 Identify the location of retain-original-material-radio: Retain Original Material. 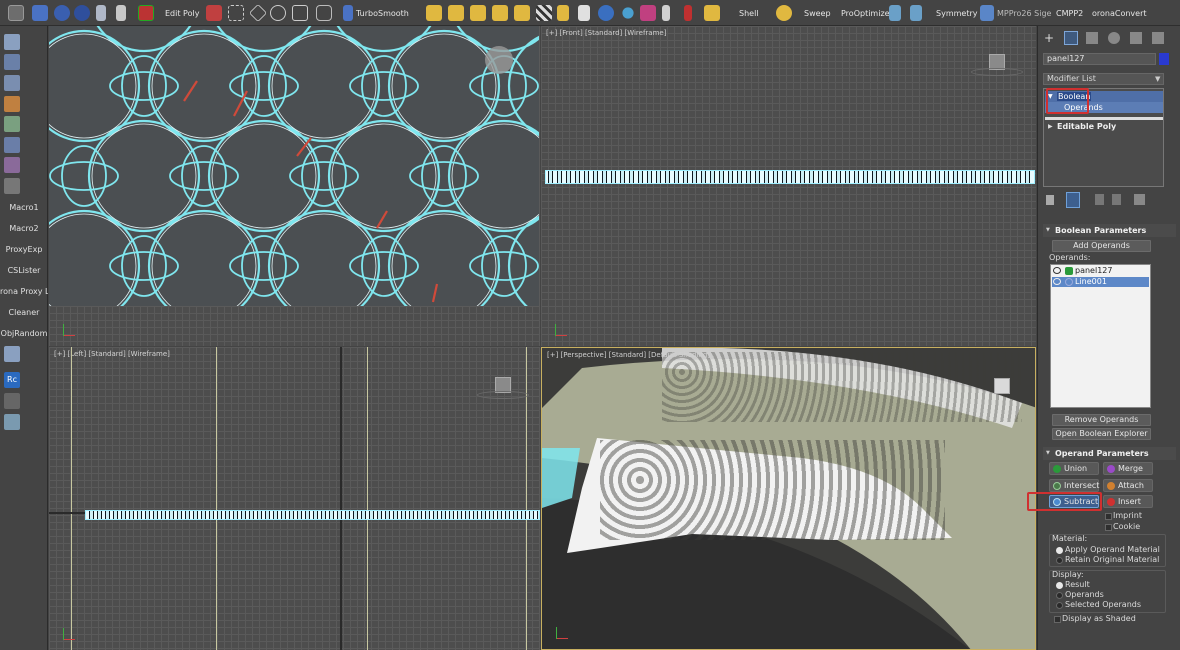
(1106, 559).